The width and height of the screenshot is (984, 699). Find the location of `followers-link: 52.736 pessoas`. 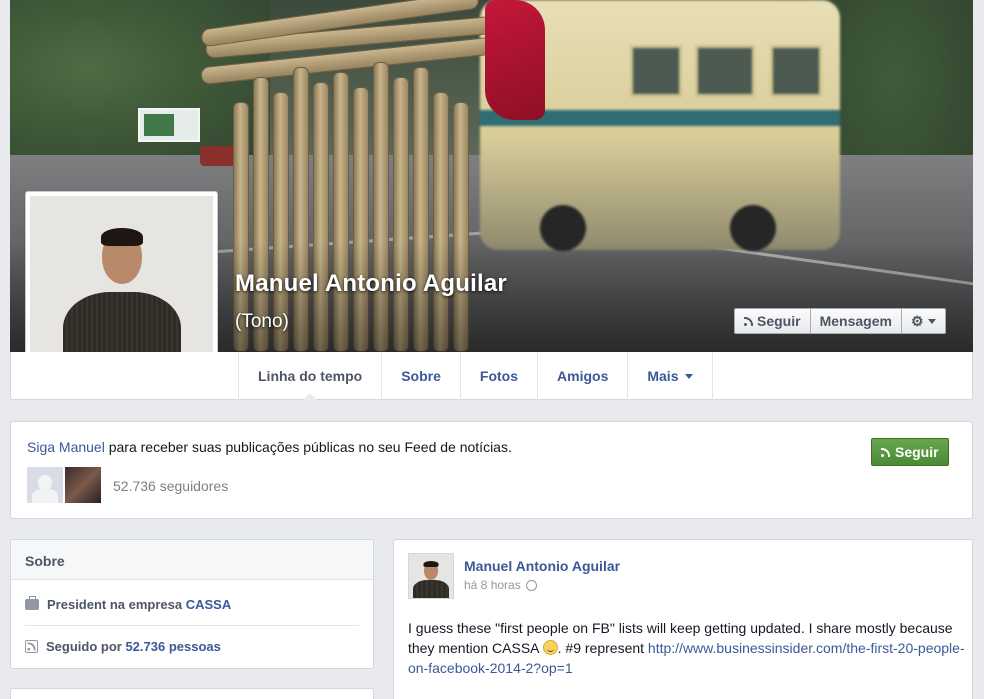

followers-link: 52.736 pessoas is located at coordinates (172, 646).